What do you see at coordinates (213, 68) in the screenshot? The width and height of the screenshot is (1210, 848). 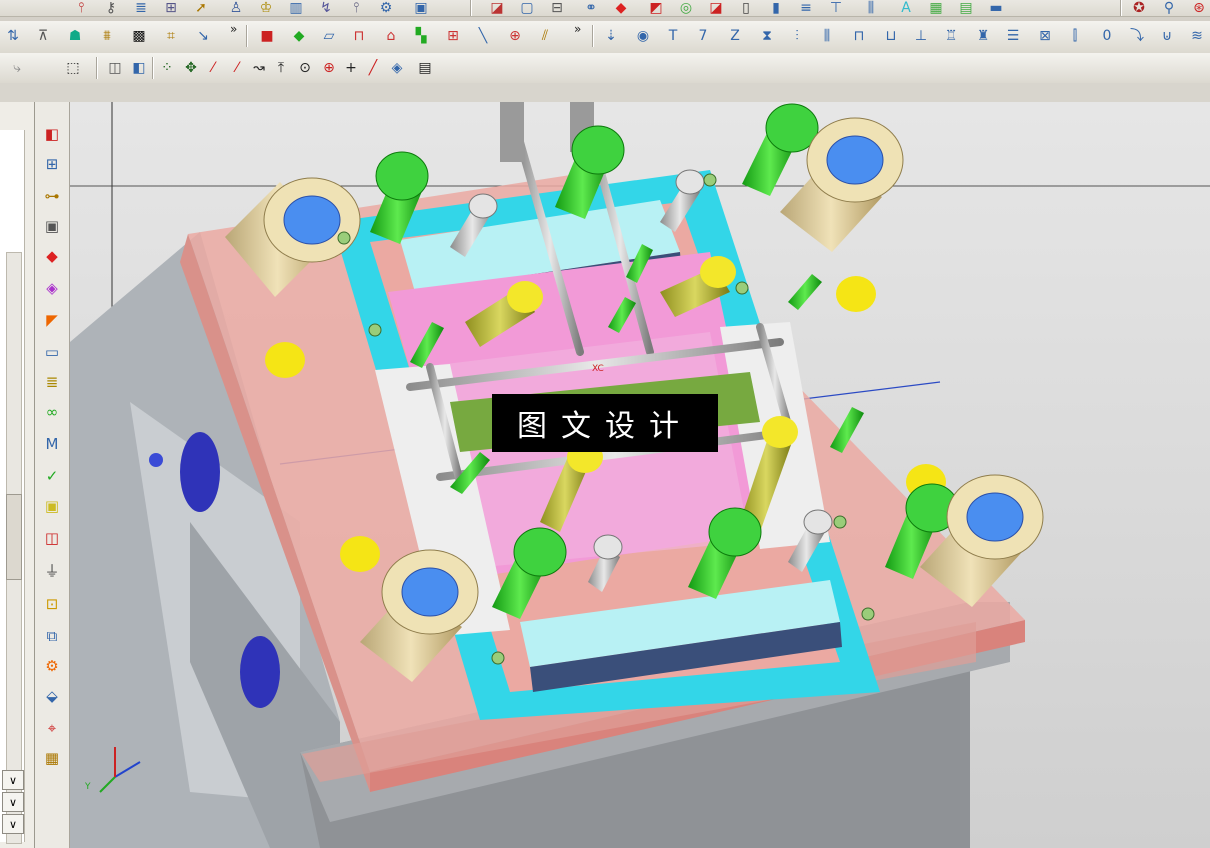 I see `line-draw-icon: ⁄` at bounding box center [213, 68].